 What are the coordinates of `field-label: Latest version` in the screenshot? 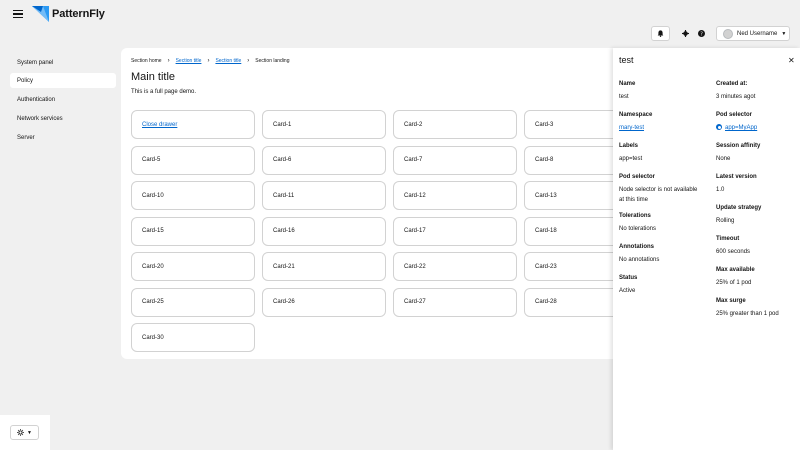 It's located at (736, 177).